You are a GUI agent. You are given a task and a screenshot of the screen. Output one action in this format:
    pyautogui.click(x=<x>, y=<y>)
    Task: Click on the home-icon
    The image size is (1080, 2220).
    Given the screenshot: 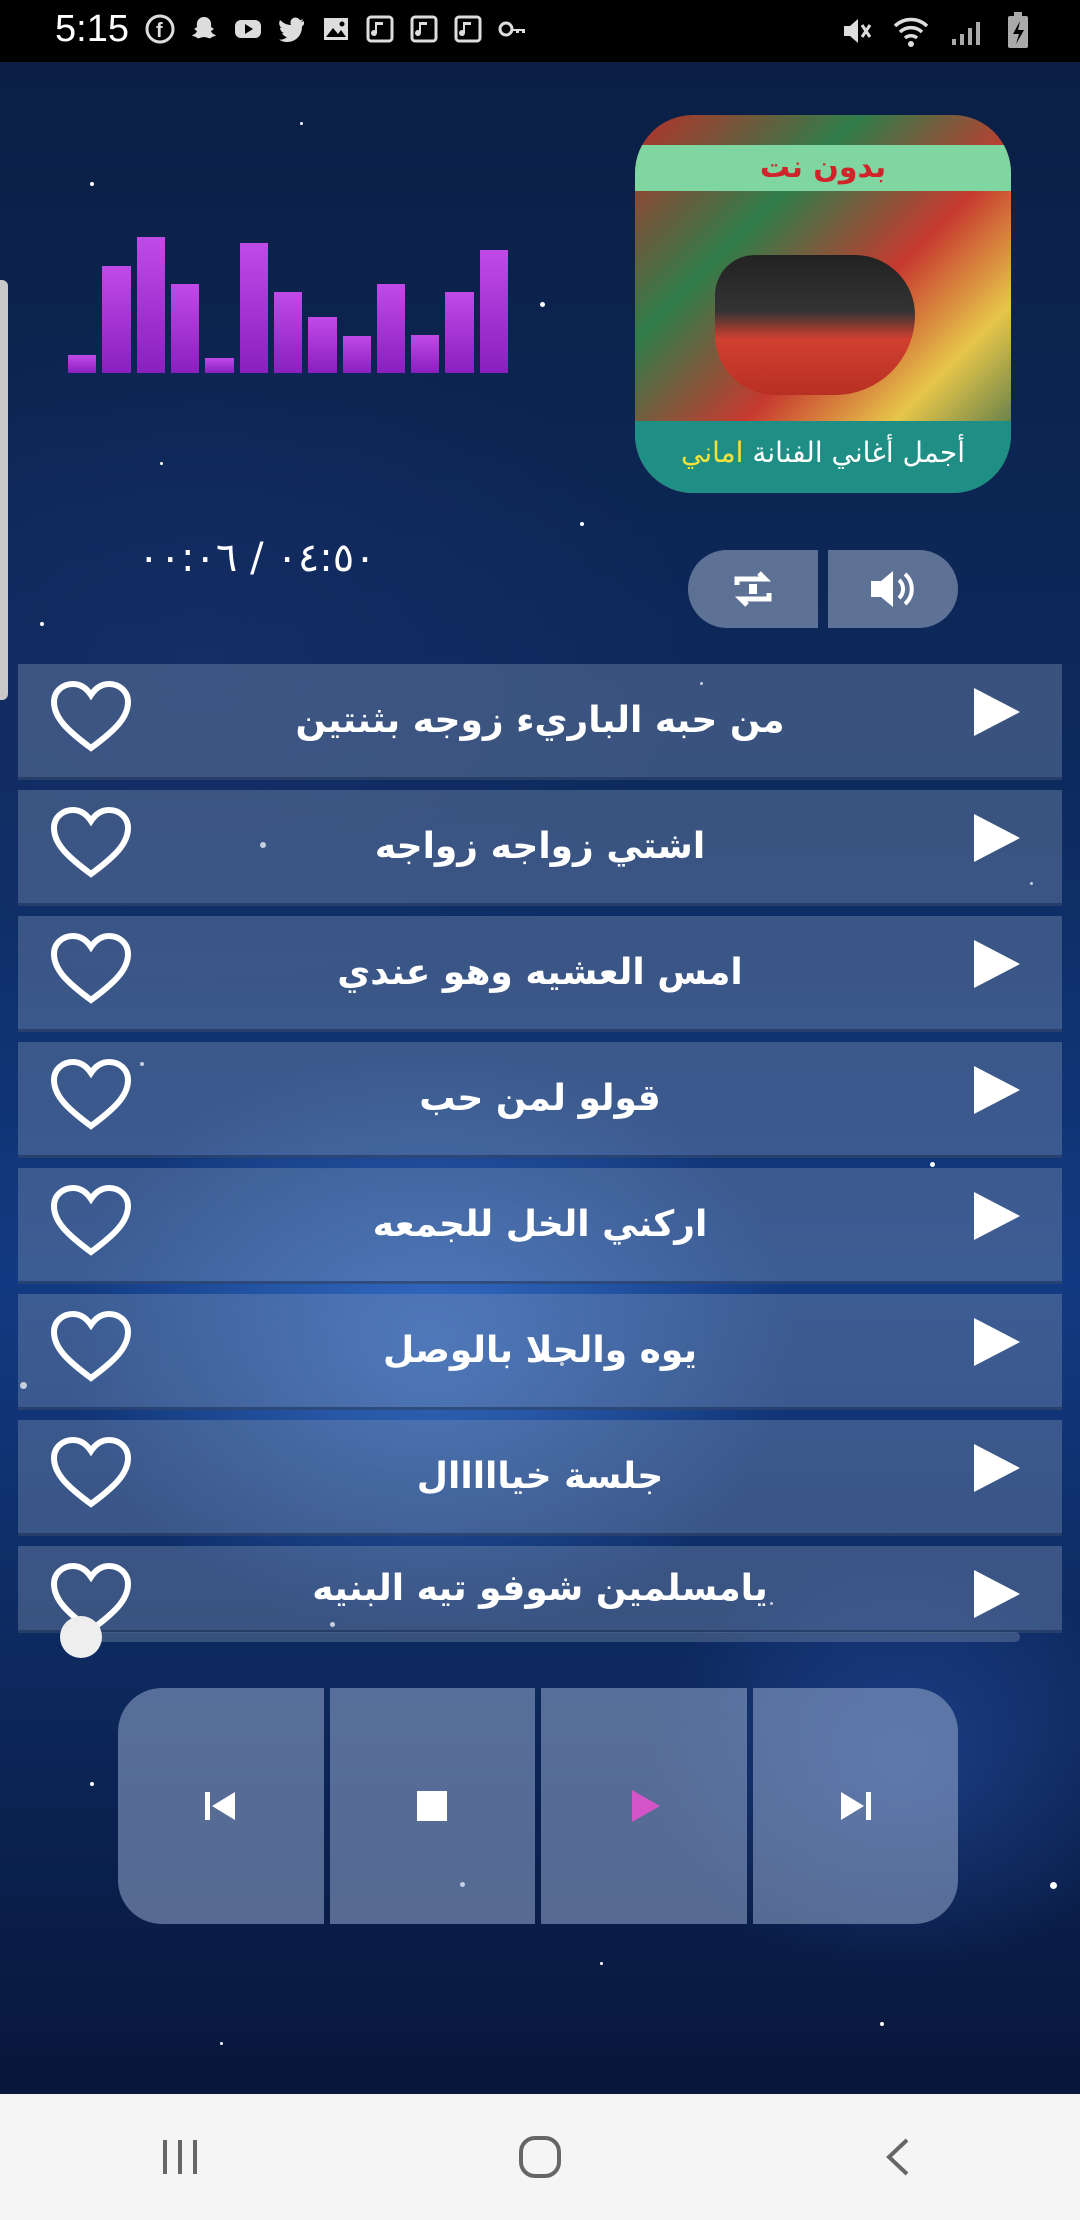 What is the action you would take?
    pyautogui.click(x=540, y=2157)
    